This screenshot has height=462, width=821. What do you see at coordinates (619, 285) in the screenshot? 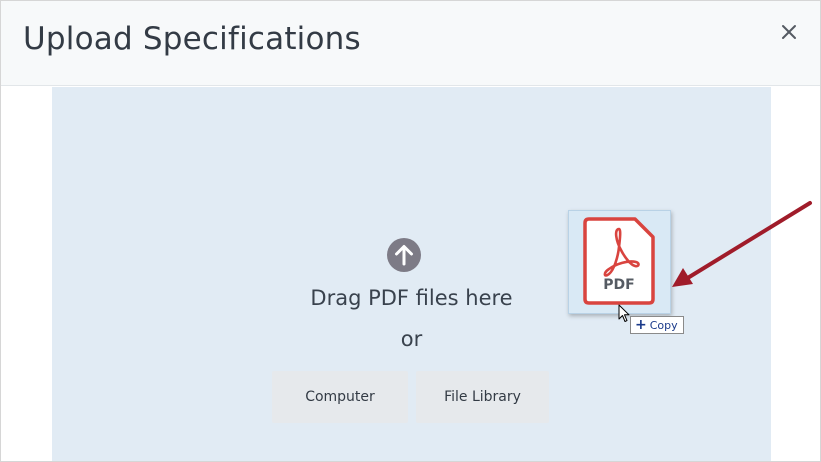
I see `pdf-type-label: PDF` at bounding box center [619, 285].